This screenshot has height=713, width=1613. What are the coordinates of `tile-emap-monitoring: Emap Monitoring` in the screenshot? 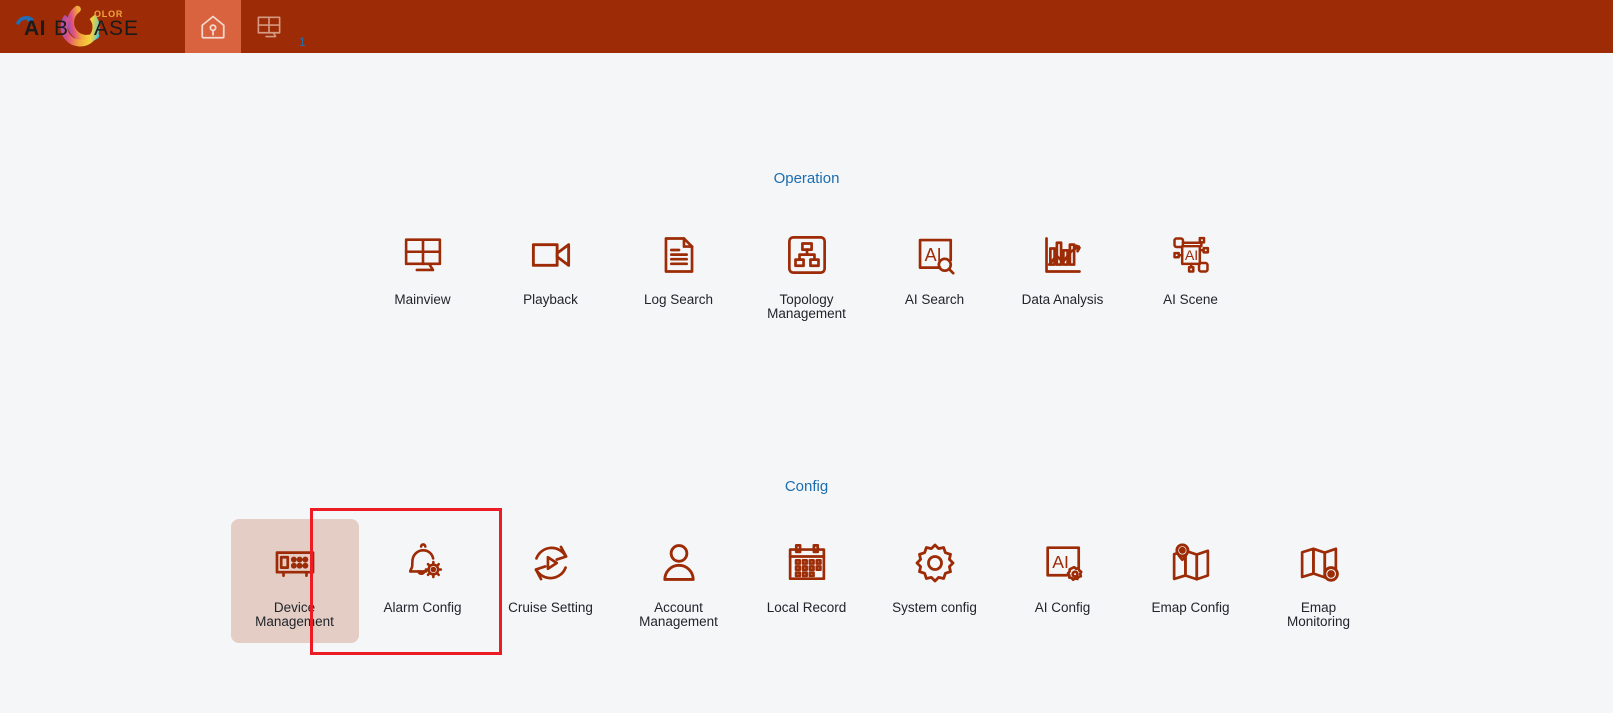 It's located at (1319, 575).